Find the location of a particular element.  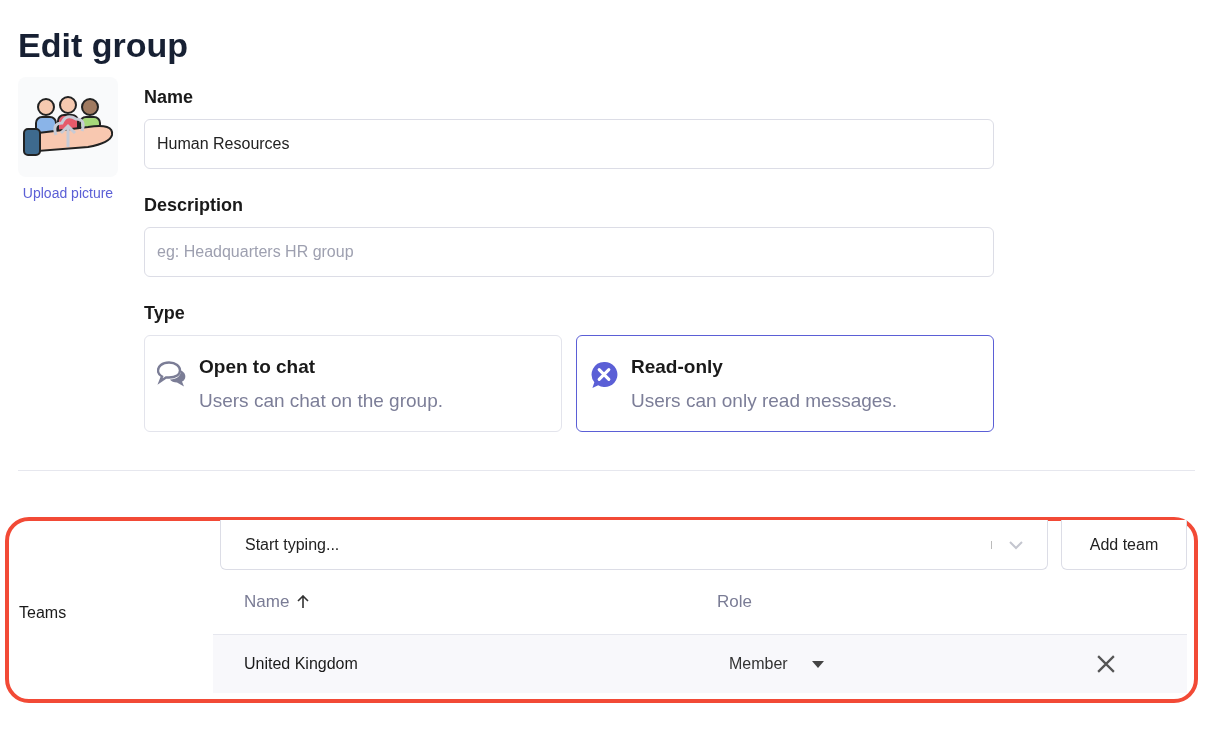

column-header: Role is located at coordinates (734, 602).